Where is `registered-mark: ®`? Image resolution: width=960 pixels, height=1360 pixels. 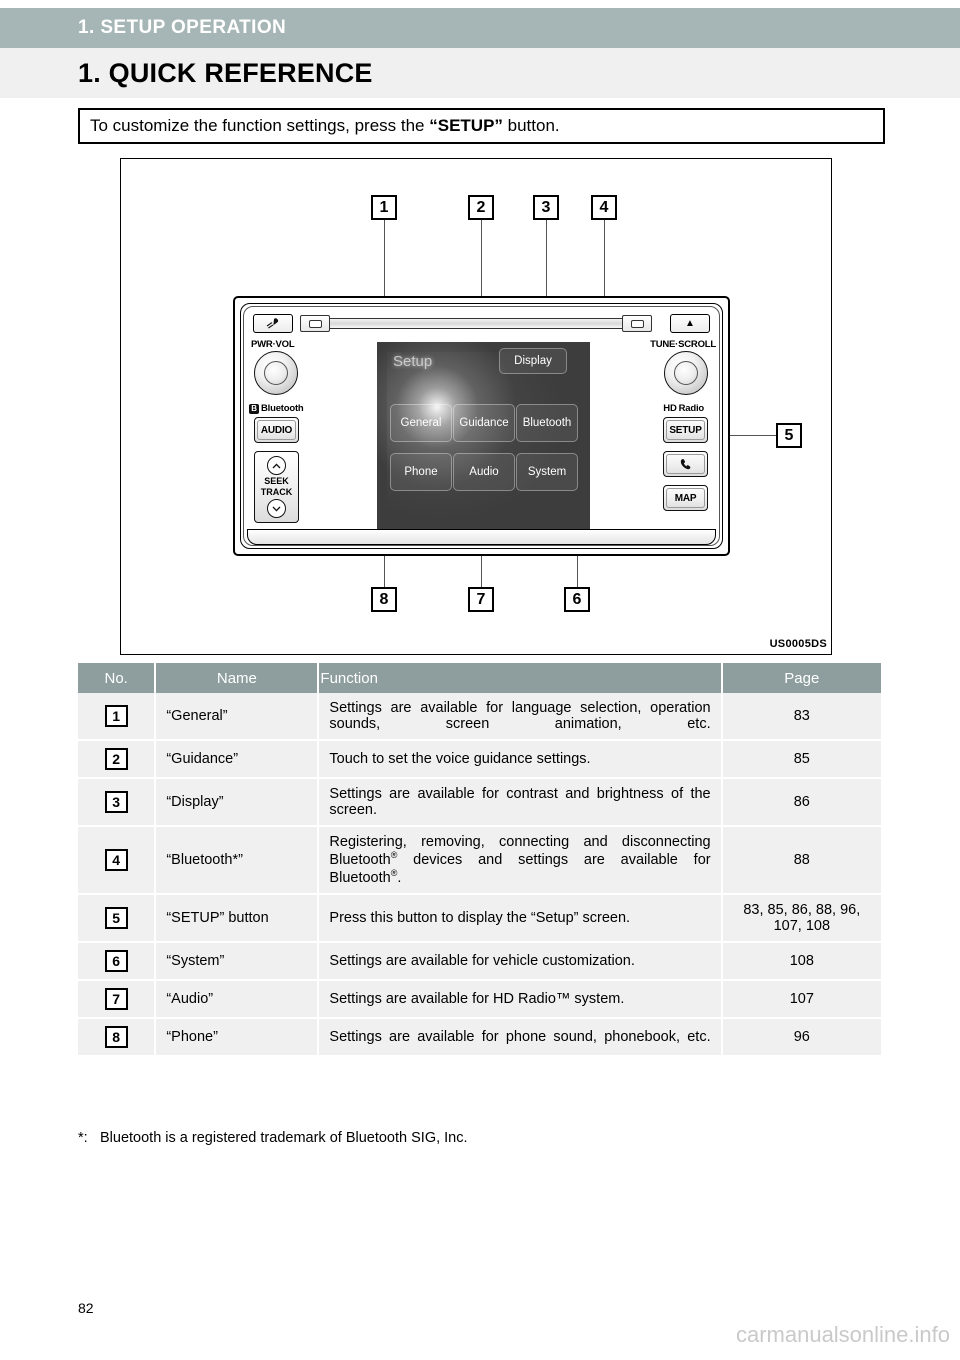 registered-mark: ® is located at coordinates (394, 872).